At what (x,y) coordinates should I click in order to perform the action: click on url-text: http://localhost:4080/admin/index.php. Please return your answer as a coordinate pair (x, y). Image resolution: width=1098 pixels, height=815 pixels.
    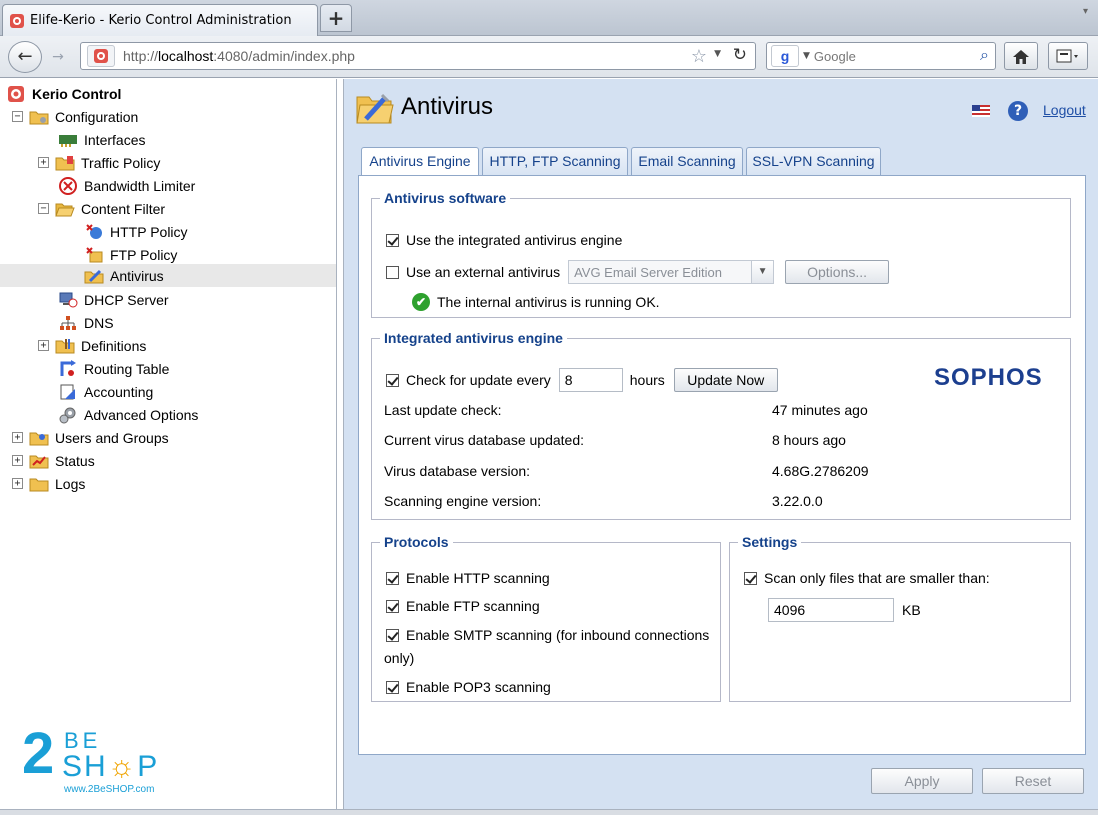
    Looking at the image, I should click on (239, 56).